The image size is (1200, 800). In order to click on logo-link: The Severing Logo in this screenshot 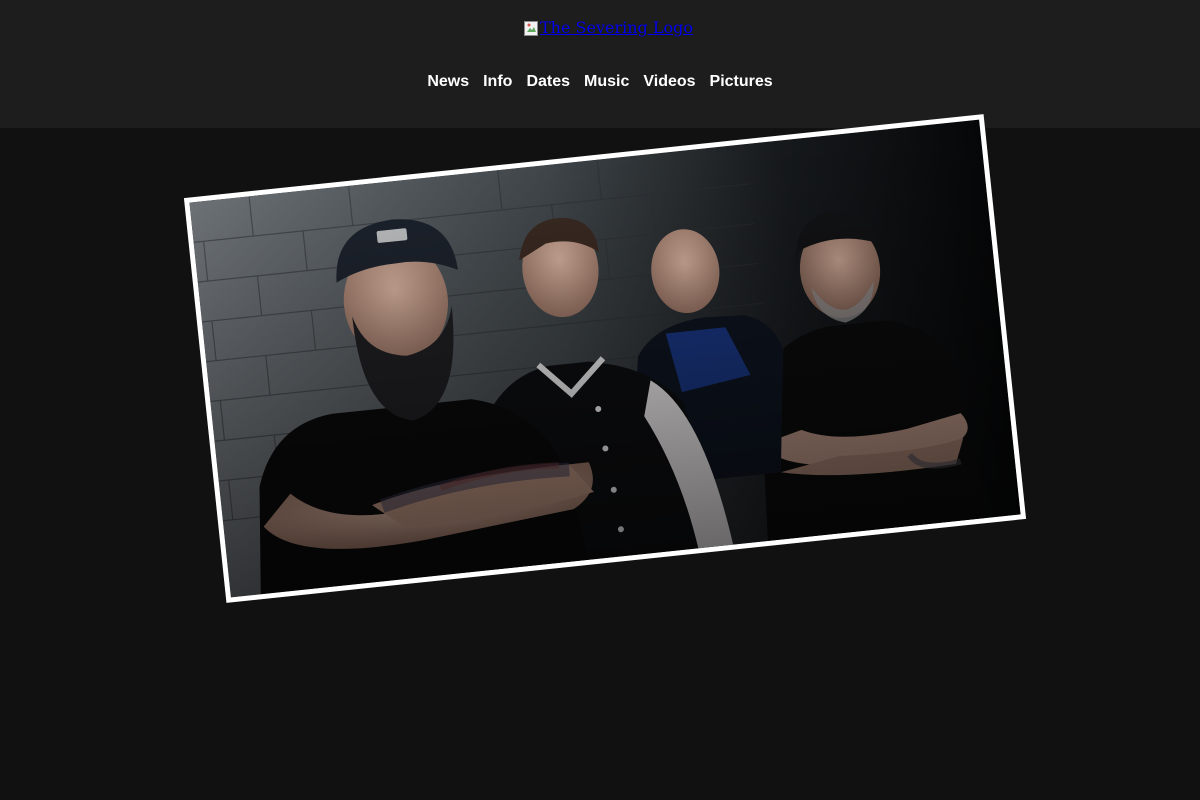, I will do `click(608, 28)`.